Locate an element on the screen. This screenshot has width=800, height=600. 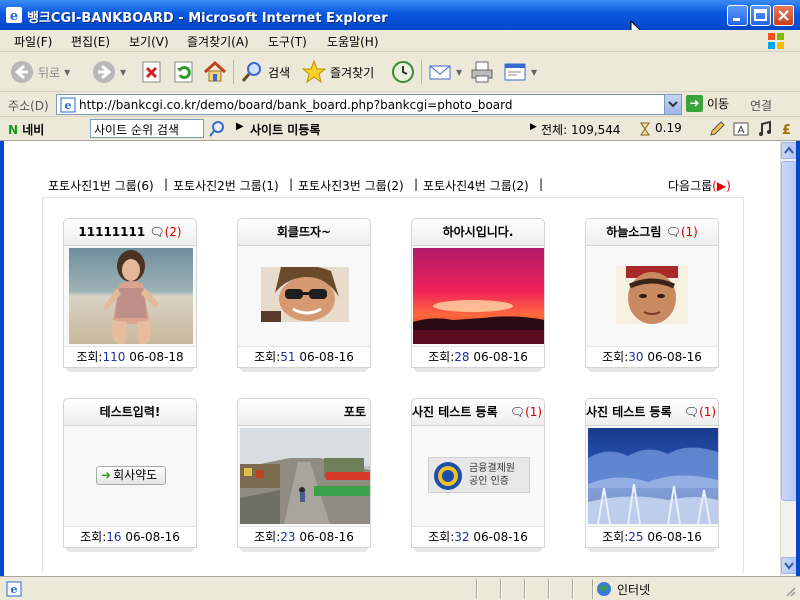
naver-logo: N 네비 is located at coordinates (26, 129).